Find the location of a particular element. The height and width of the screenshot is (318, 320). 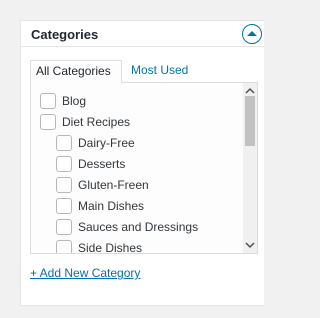

category-tabs: All Categories Most Used is located at coordinates (144, 71).